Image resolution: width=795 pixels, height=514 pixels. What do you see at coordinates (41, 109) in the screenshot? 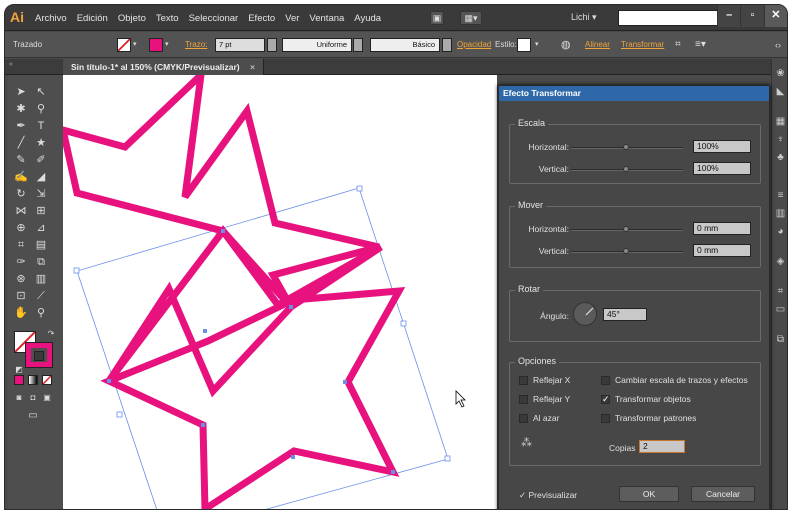
I see `lasso-tool-icon: ⚲` at bounding box center [41, 109].